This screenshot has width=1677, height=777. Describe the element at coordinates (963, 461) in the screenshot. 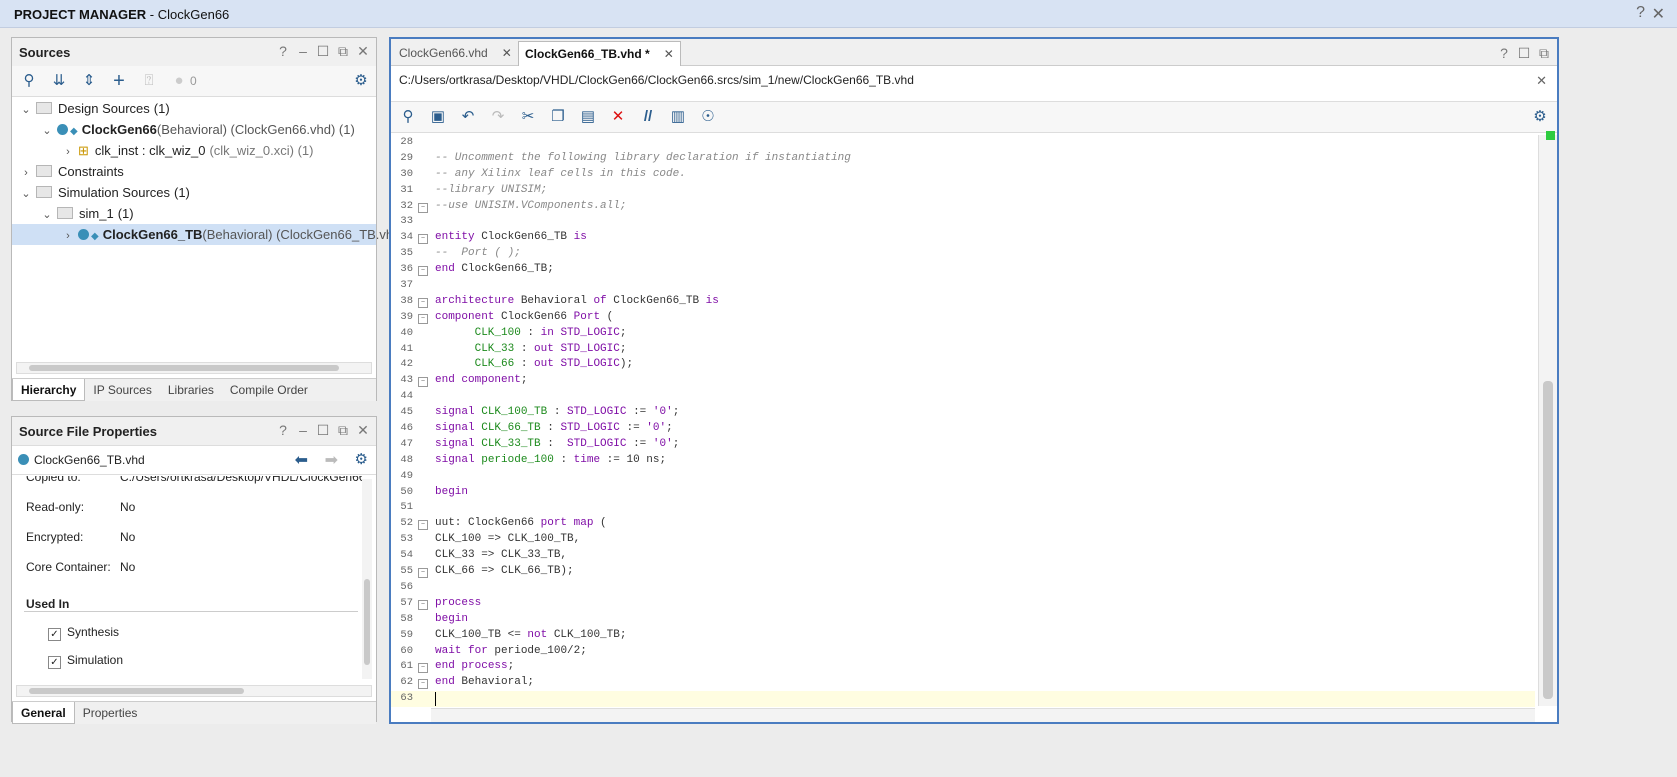

I see `code-line: 48 signal periode_100 : time := 10 ns;` at that location.